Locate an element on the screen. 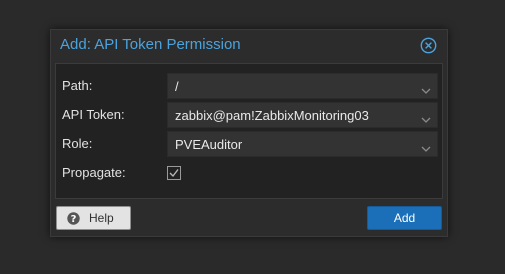 Image resolution: width=505 pixels, height=274 pixels. role-combobox: PVEAuditor is located at coordinates (302, 144).